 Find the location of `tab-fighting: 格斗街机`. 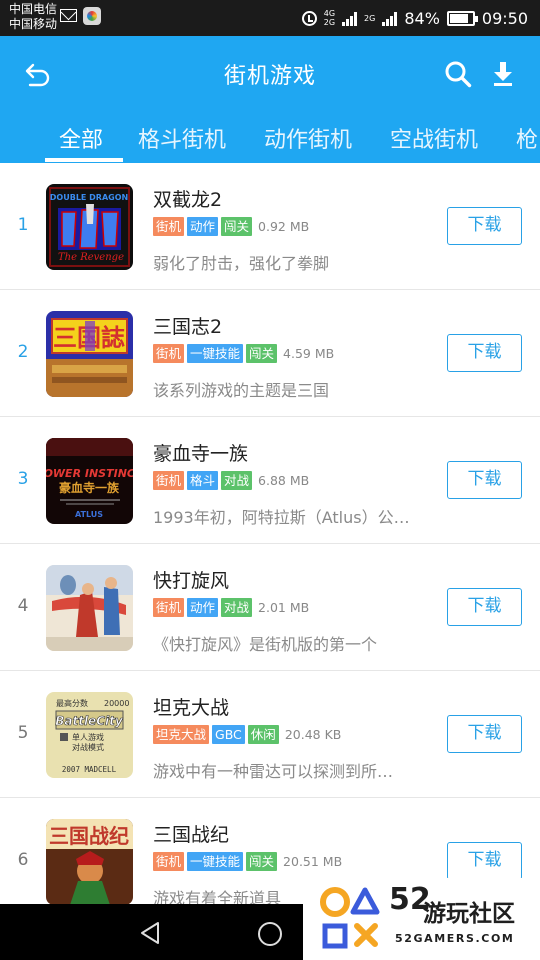

tab-fighting: 格斗街机 is located at coordinates (182, 138).